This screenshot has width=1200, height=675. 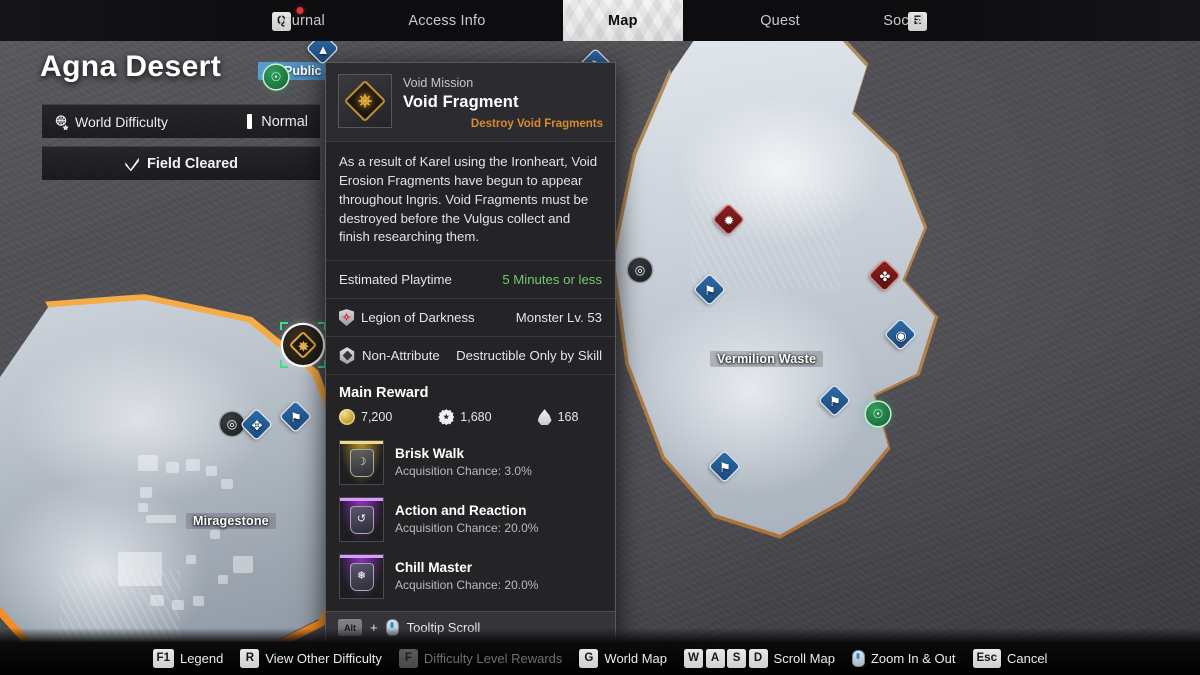 I want to click on hint-zoom-in-out: Zoom In & Out, so click(x=903, y=658).